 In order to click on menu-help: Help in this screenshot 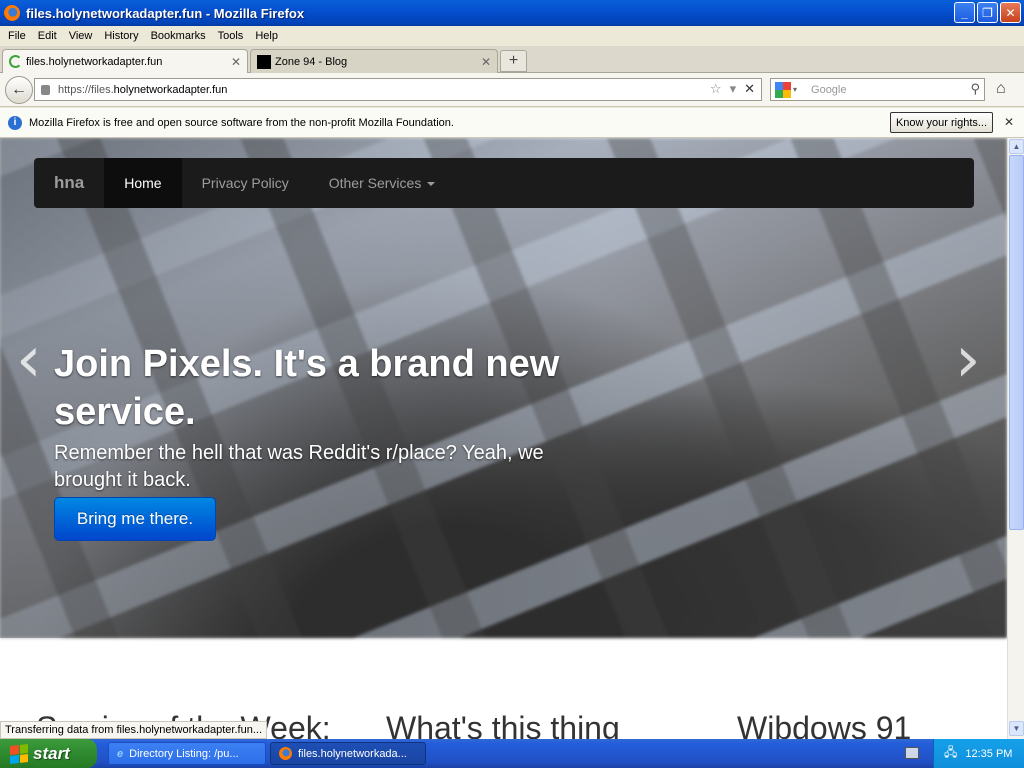, I will do `click(266, 36)`.